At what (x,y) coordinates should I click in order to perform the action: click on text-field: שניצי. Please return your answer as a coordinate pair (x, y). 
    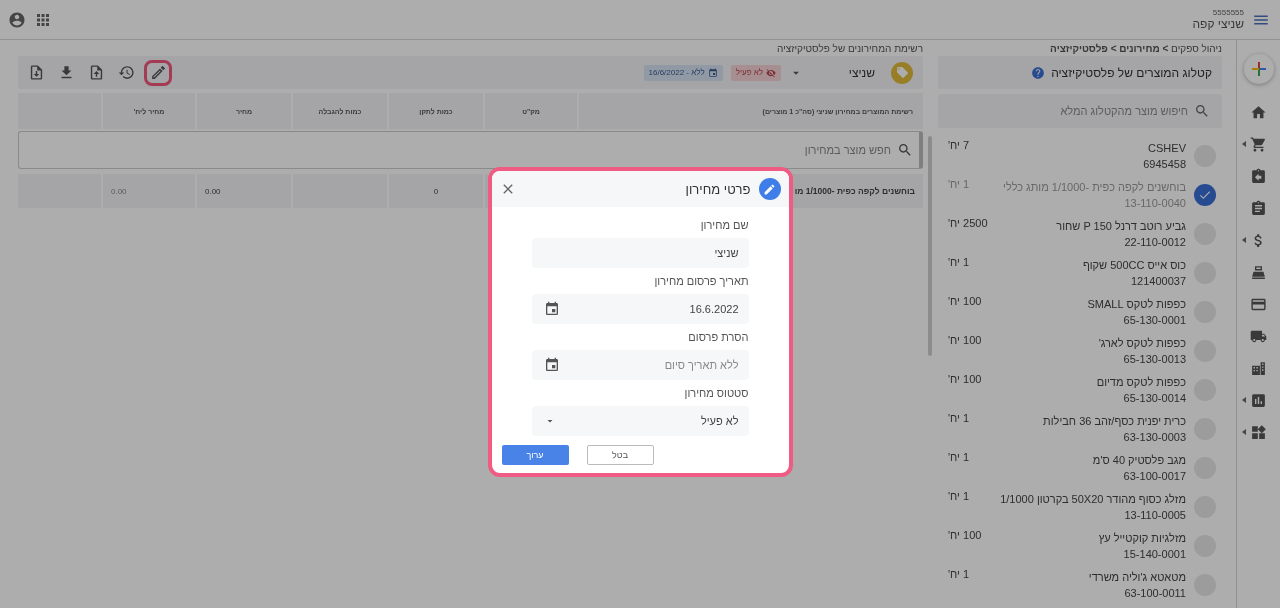
    Looking at the image, I should click on (640, 253).